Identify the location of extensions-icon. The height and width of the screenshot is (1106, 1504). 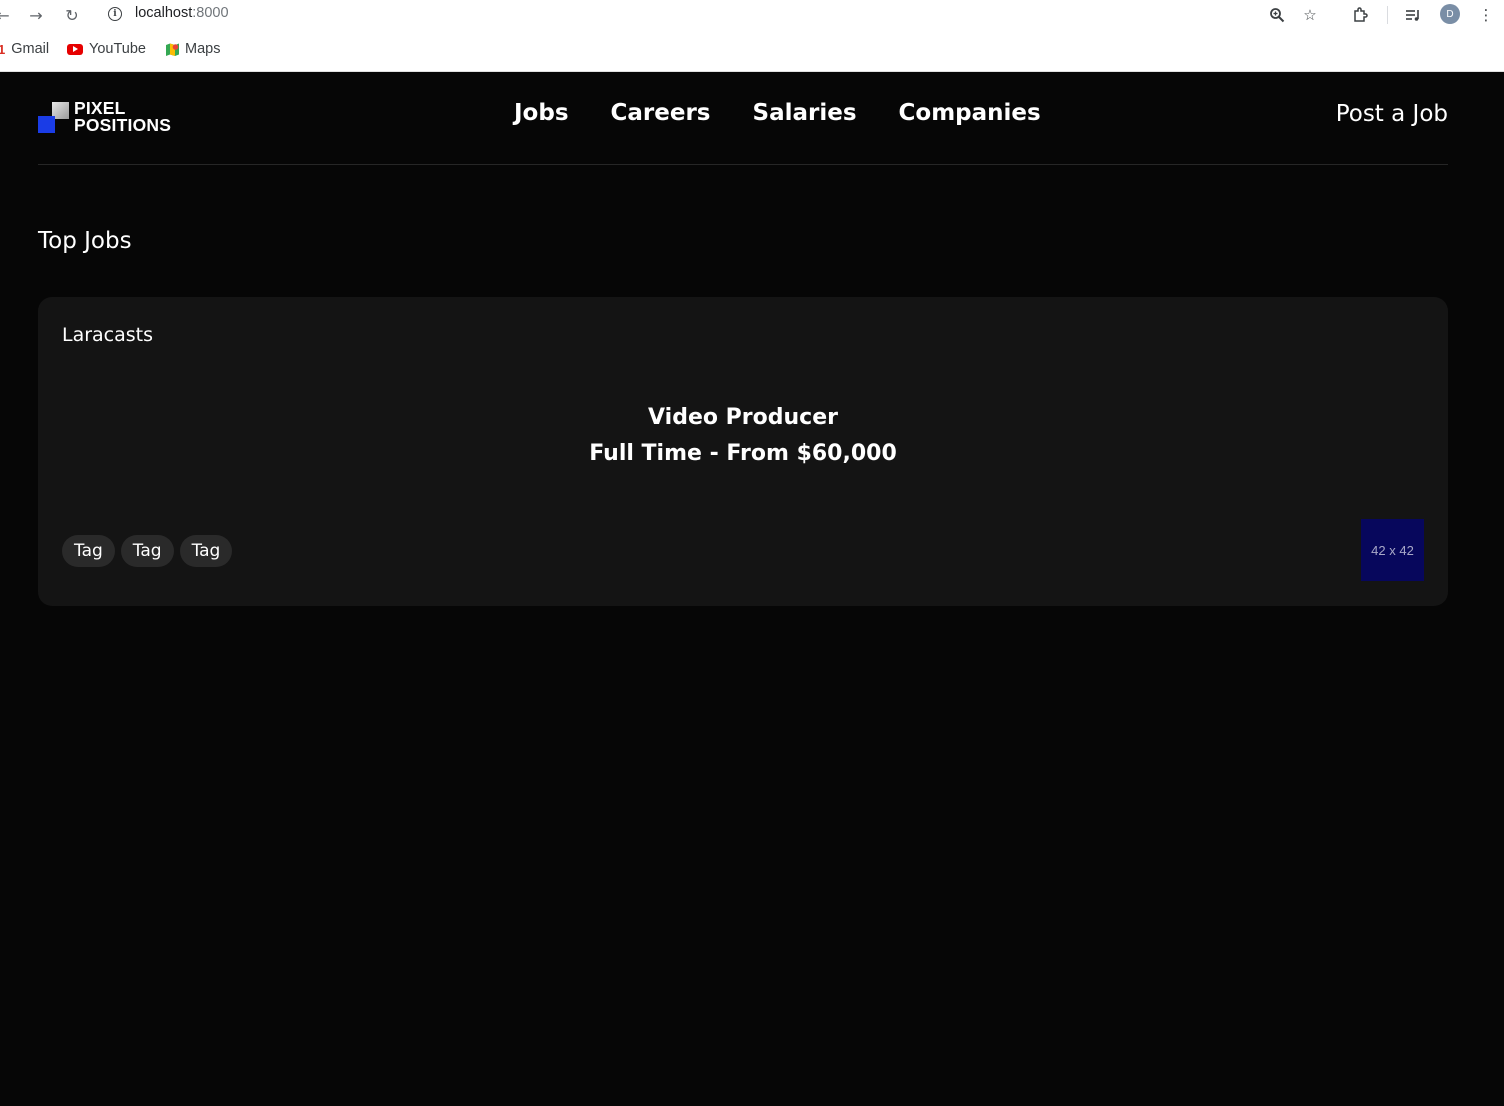
(1360, 15).